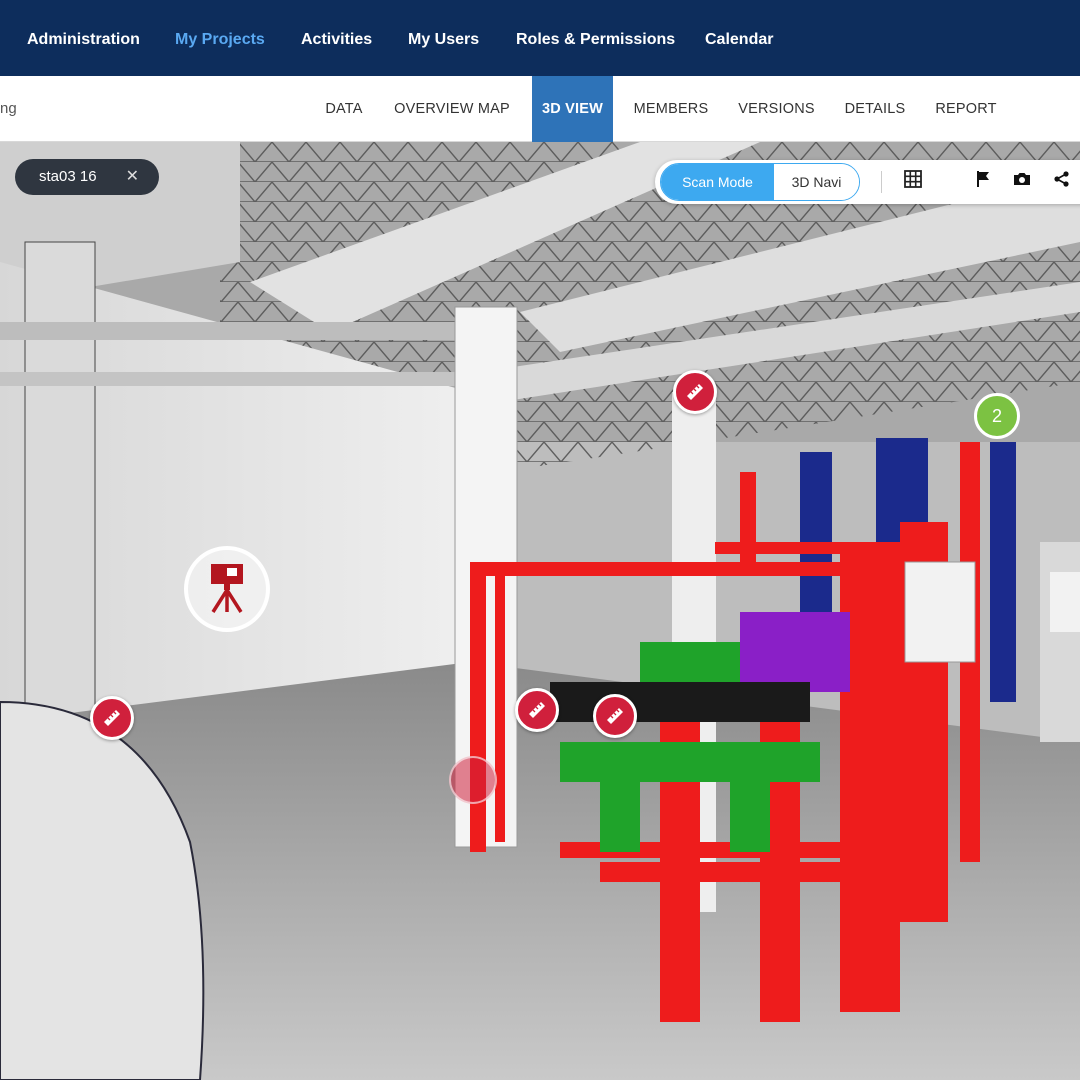 The height and width of the screenshot is (1080, 1080). I want to click on tab-members: MEMBERS, so click(671, 109).